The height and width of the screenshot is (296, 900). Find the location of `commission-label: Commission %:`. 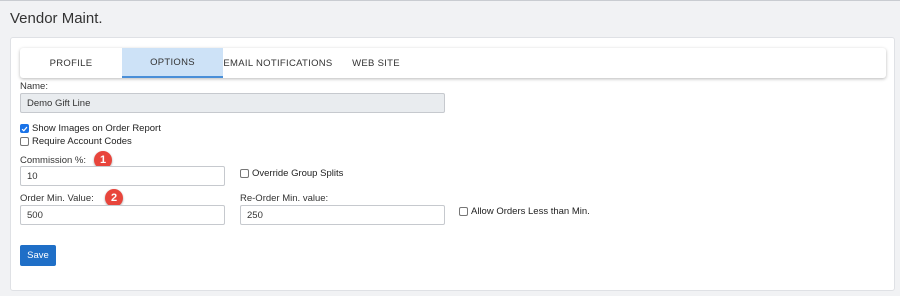

commission-label: Commission %: is located at coordinates (53, 160).